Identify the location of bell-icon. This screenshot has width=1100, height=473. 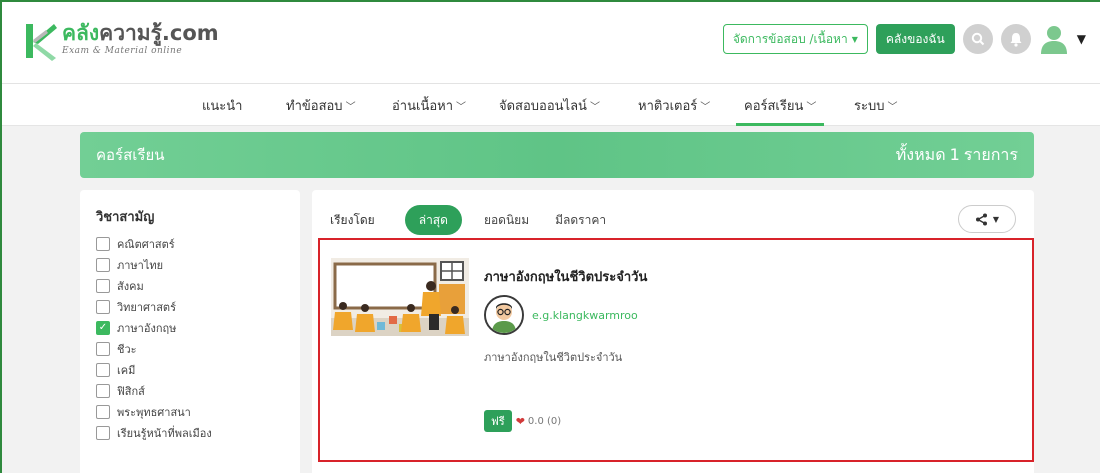
(1015, 39).